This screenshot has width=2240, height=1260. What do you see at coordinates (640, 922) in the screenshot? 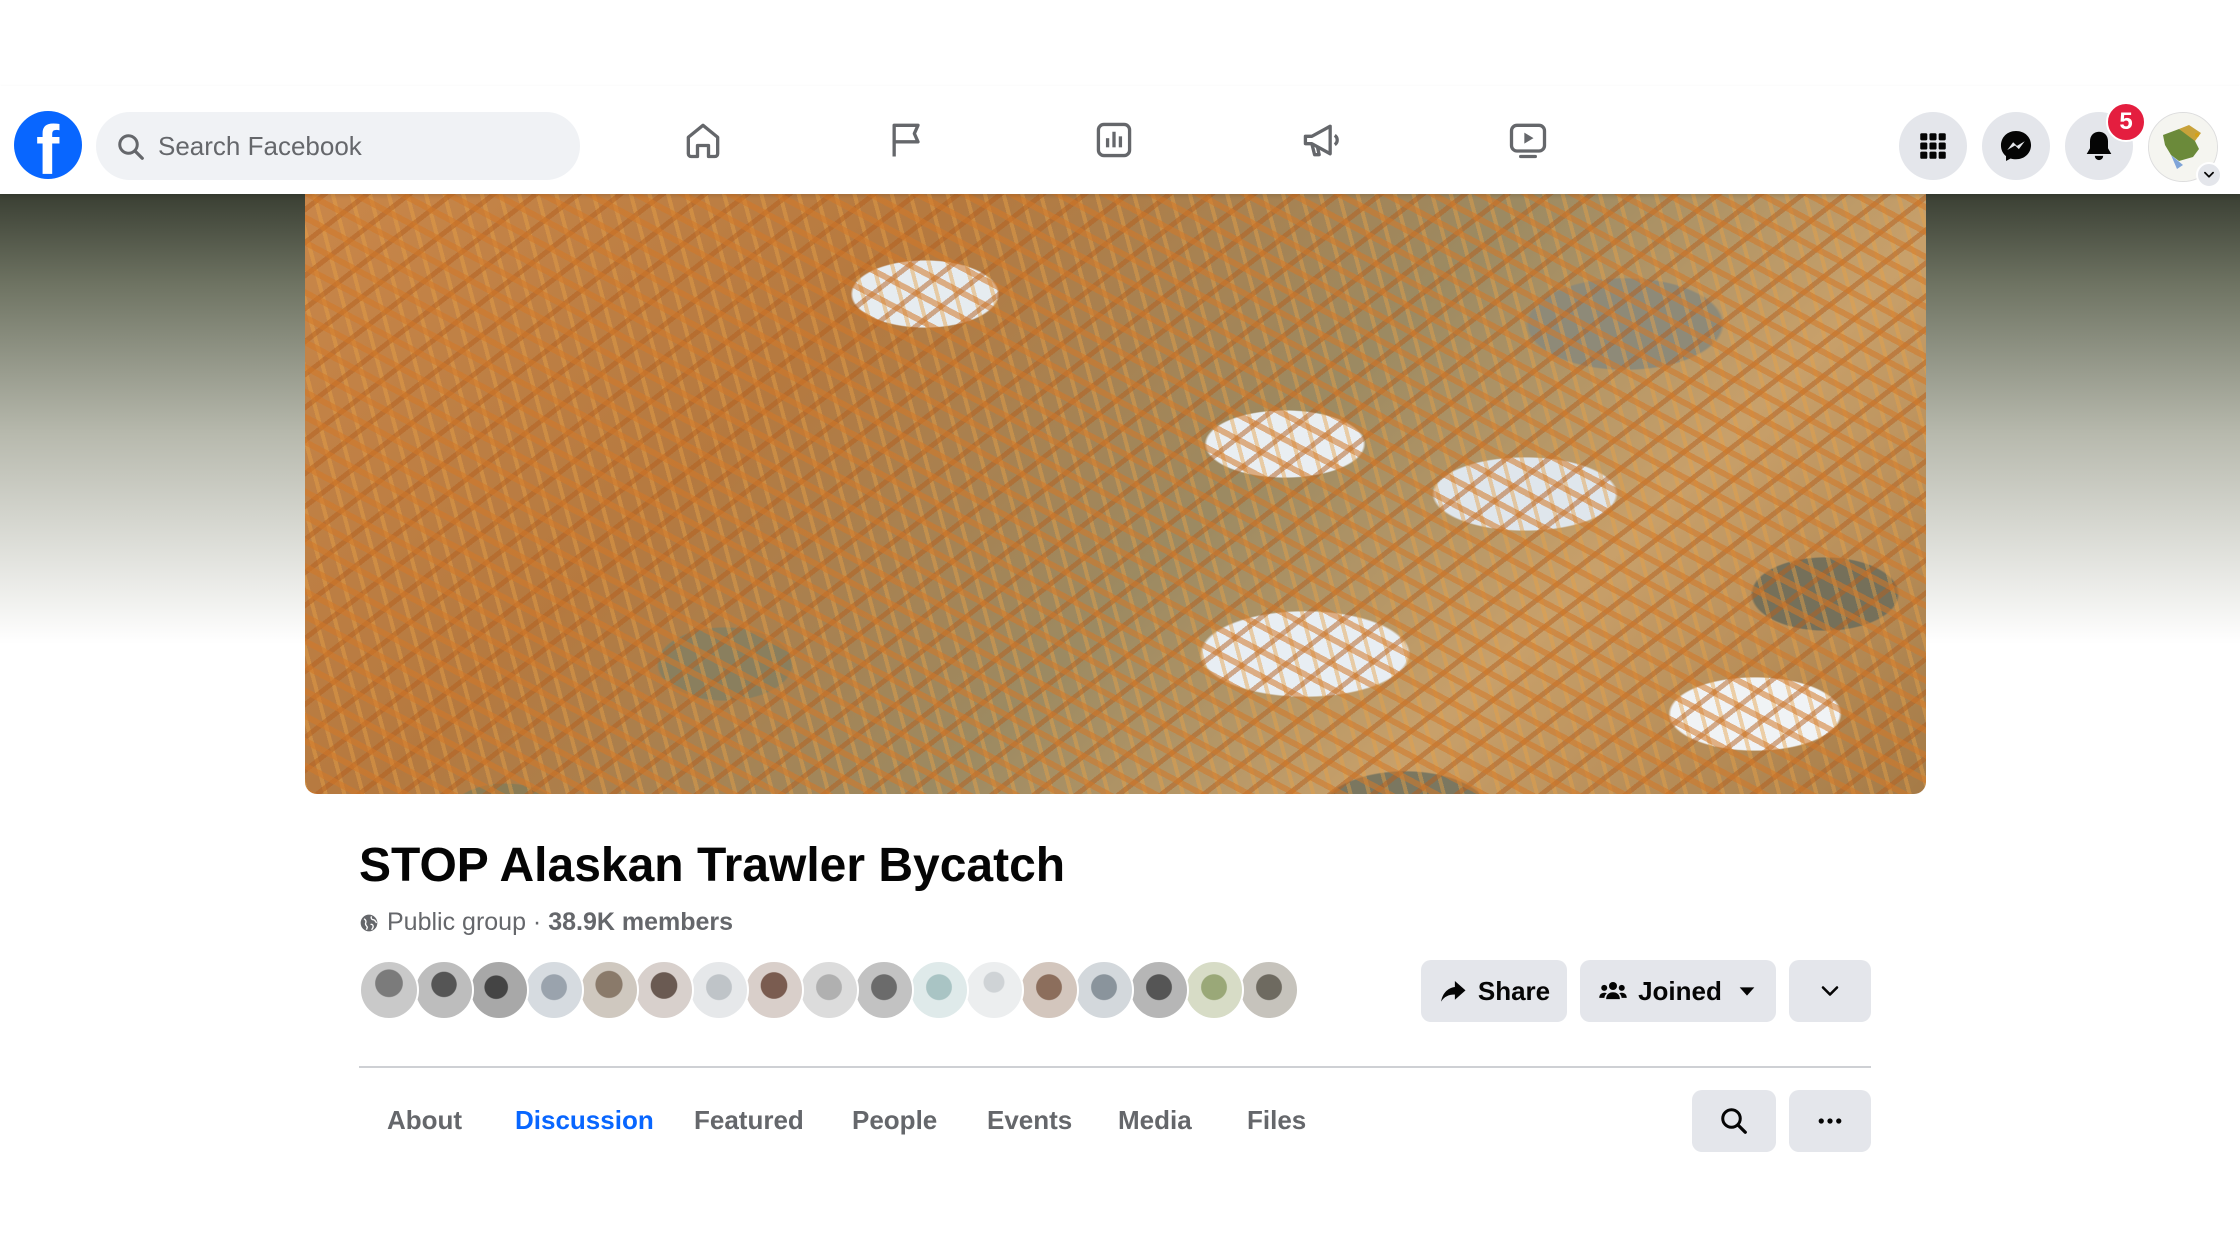
I see `members-count: 38.9K members` at bounding box center [640, 922].